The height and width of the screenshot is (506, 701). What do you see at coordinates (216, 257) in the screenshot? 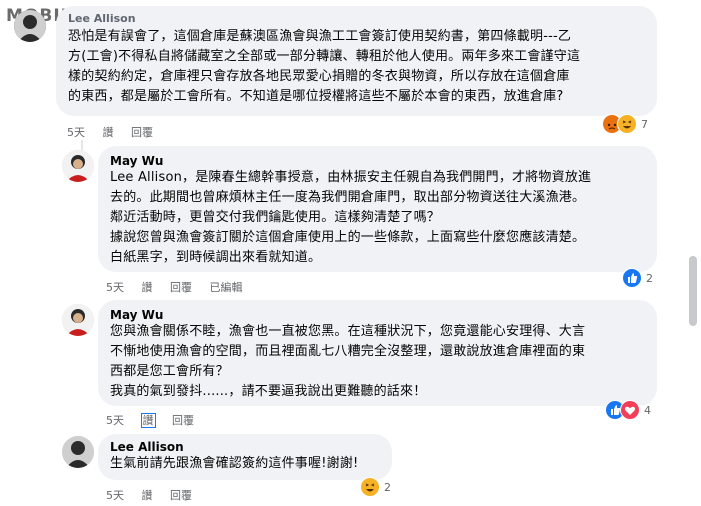
I see `comment-text-line: 白紙黑字，到時候調出來看就知道。` at bounding box center [216, 257].